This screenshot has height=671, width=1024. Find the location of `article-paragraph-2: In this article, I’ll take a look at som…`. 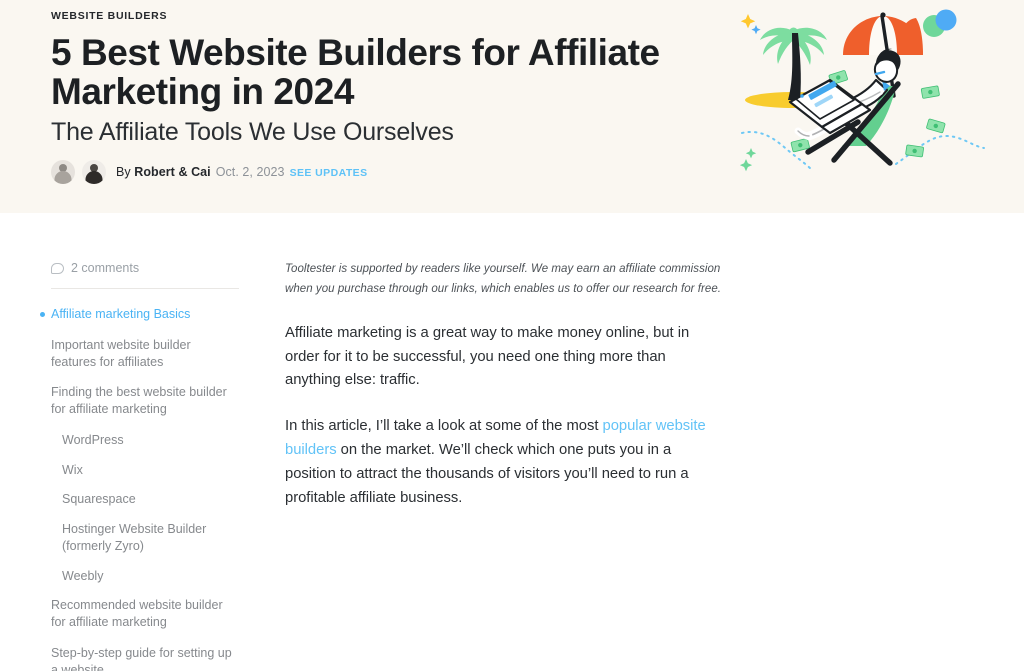

article-paragraph-2: In this article, I’ll take a look at som… is located at coordinates (505, 463).